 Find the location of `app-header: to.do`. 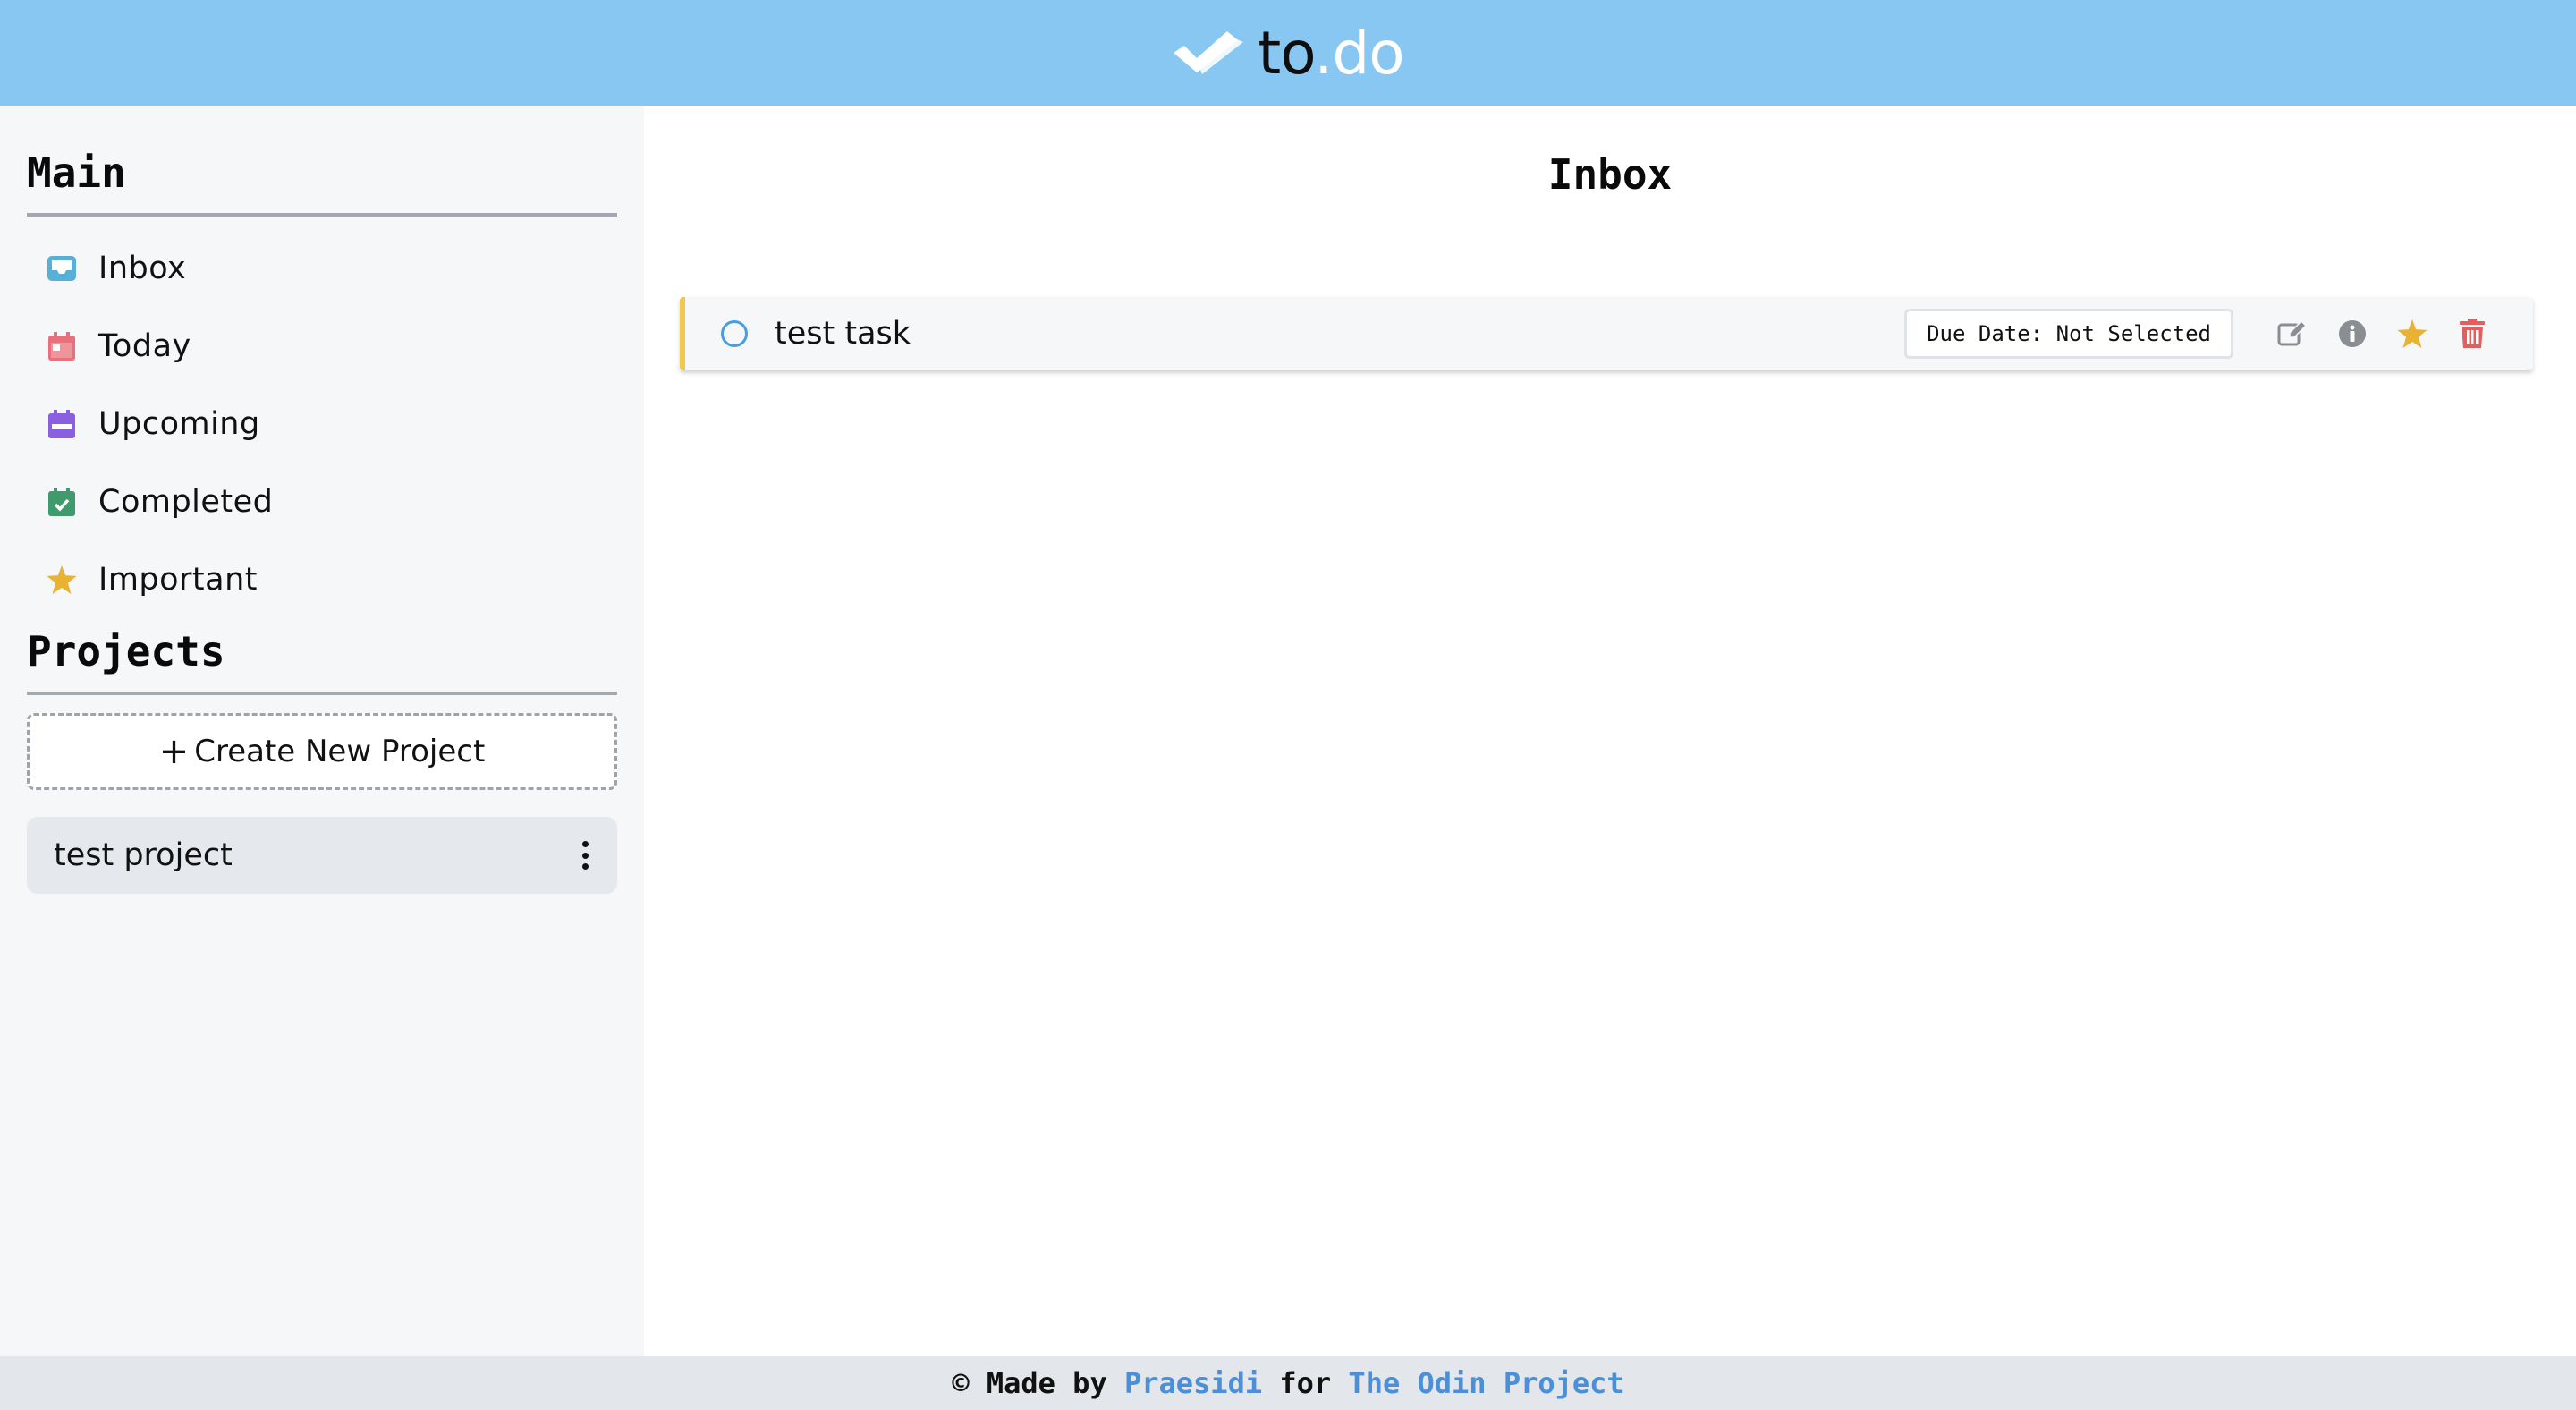

app-header: to.do is located at coordinates (1288, 53).